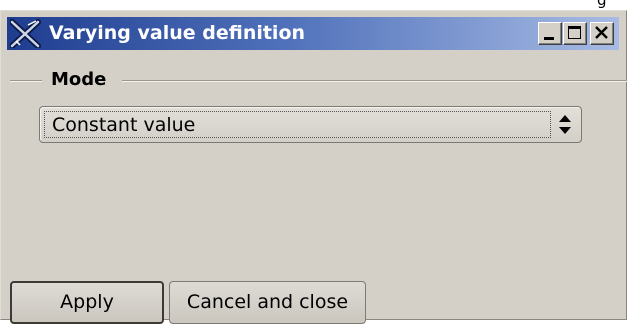 The width and height of the screenshot is (627, 324). I want to click on close-button, so click(602, 33).